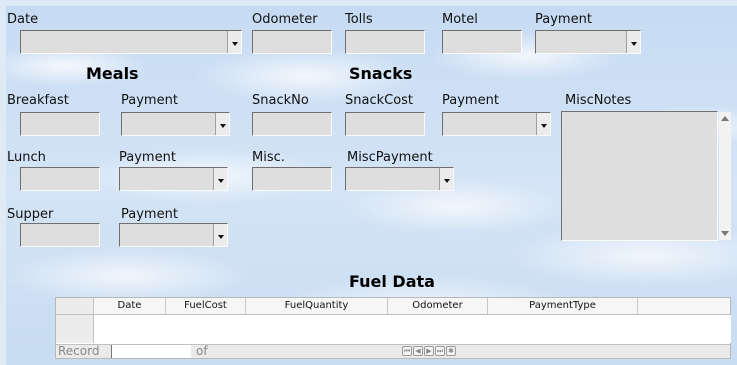  I want to click on vertical-scrollbar, so click(725, 176).